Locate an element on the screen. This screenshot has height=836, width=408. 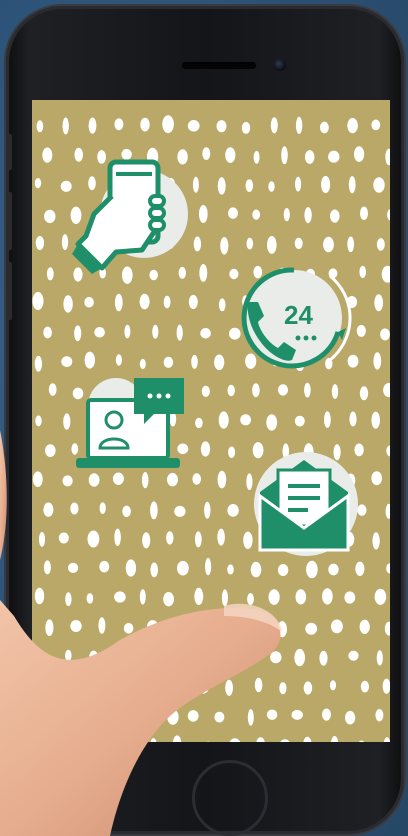
volume-down-button is located at coordinates (9, 291).